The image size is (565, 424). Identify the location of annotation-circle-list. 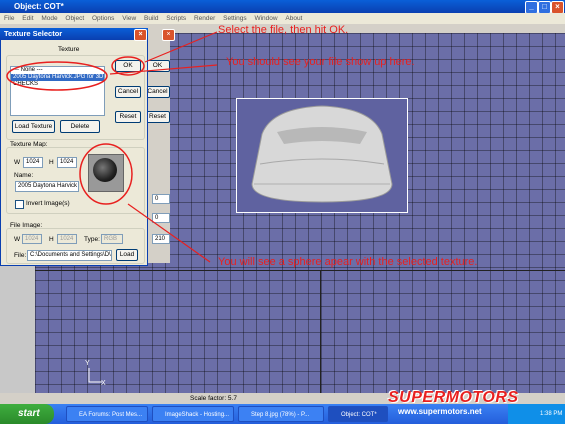
(57, 76).